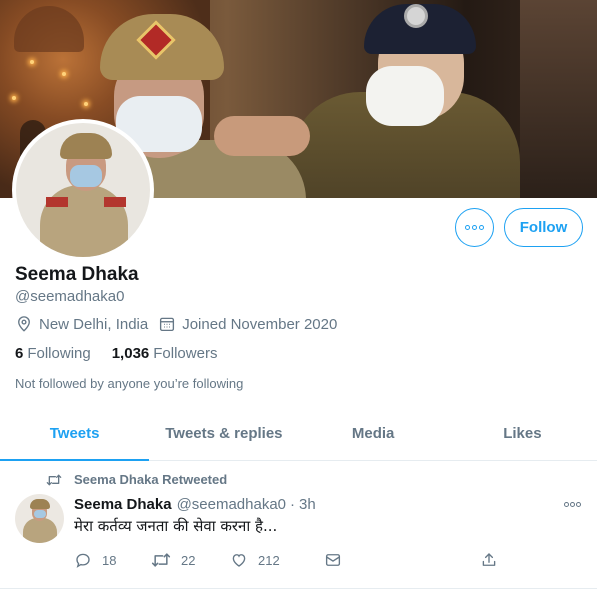 The width and height of the screenshot is (597, 599). What do you see at coordinates (188, 560) in the screenshot?
I see `retweet-count: 22` at bounding box center [188, 560].